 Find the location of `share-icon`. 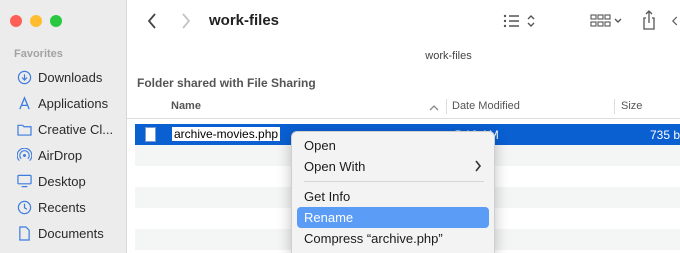

share-icon is located at coordinates (649, 20).